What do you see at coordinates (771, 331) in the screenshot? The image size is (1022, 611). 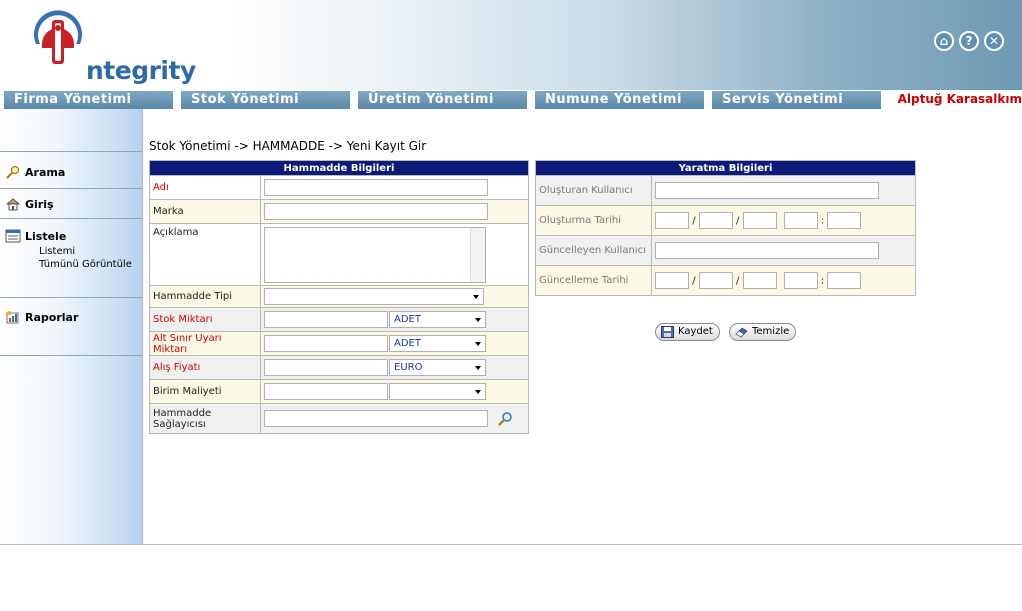 I see `clear-button-label: Temizle` at bounding box center [771, 331].